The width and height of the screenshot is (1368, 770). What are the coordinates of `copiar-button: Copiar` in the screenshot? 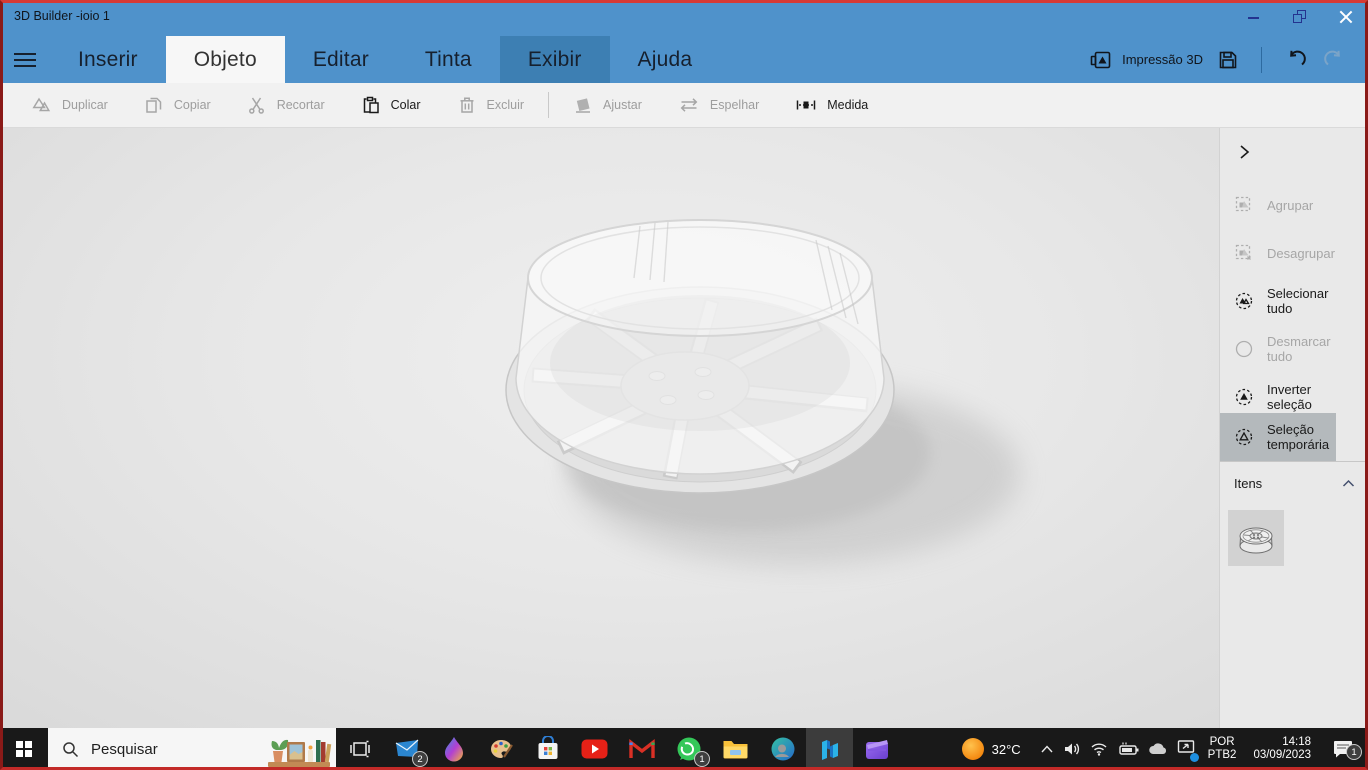 It's located at (177, 105).